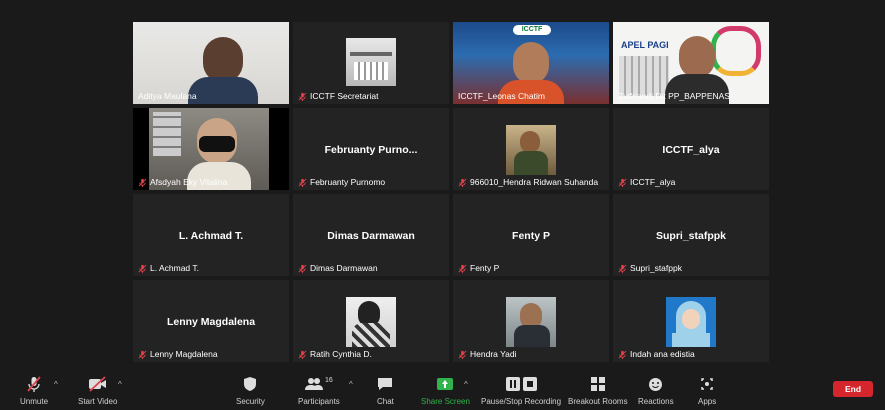  What do you see at coordinates (521, 401) in the screenshot?
I see `recording-label: Pause/Stop Recording` at bounding box center [521, 401].